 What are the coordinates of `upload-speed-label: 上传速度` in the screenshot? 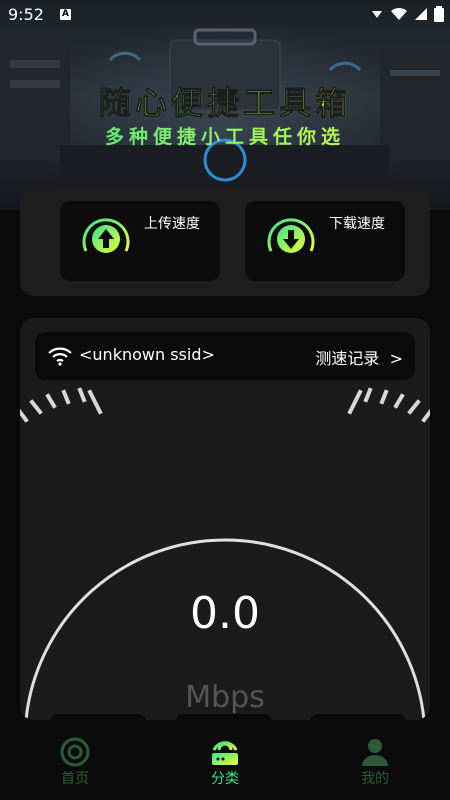 It's located at (172, 224).